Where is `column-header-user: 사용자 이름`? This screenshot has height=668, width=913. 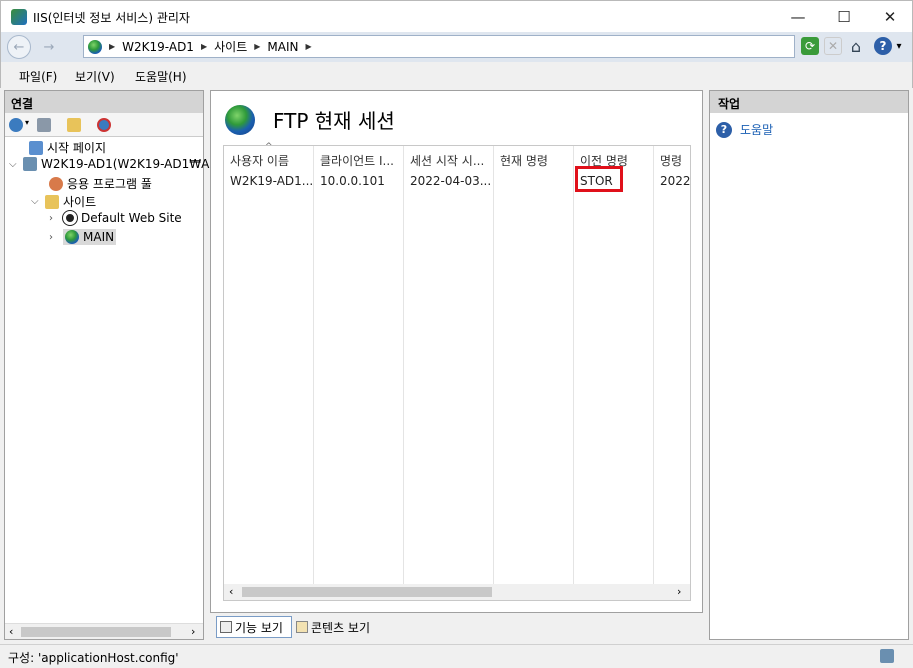 column-header-user: 사용자 이름 is located at coordinates (259, 160).